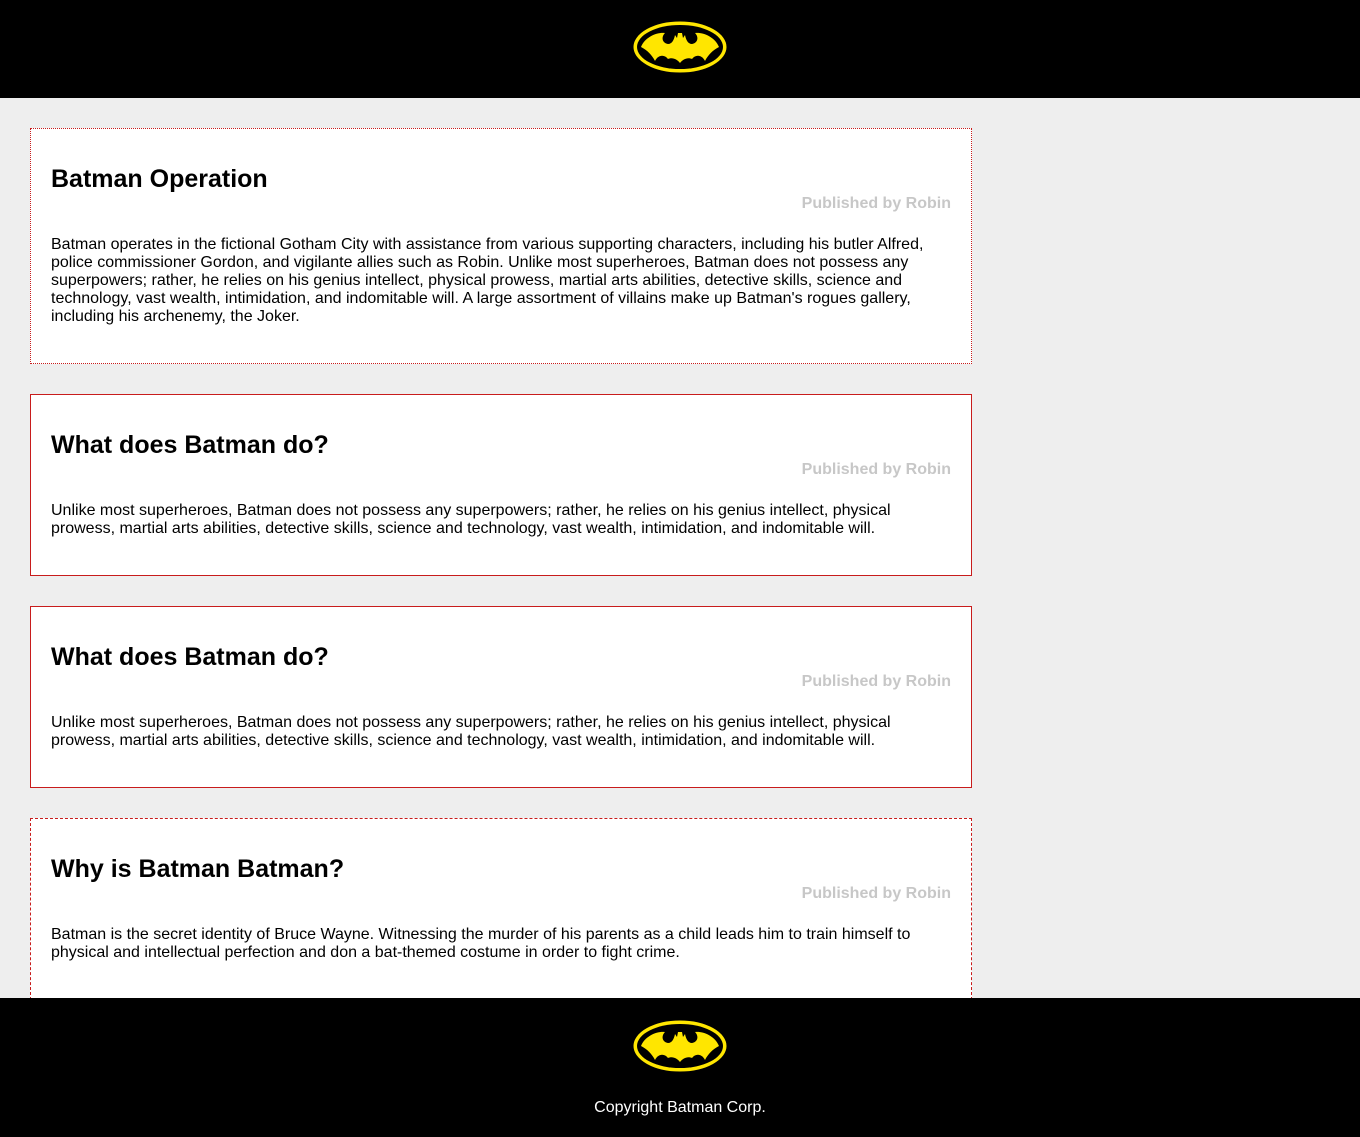  I want to click on copyright-text: Copyright Batman Corp., so click(680, 1107).